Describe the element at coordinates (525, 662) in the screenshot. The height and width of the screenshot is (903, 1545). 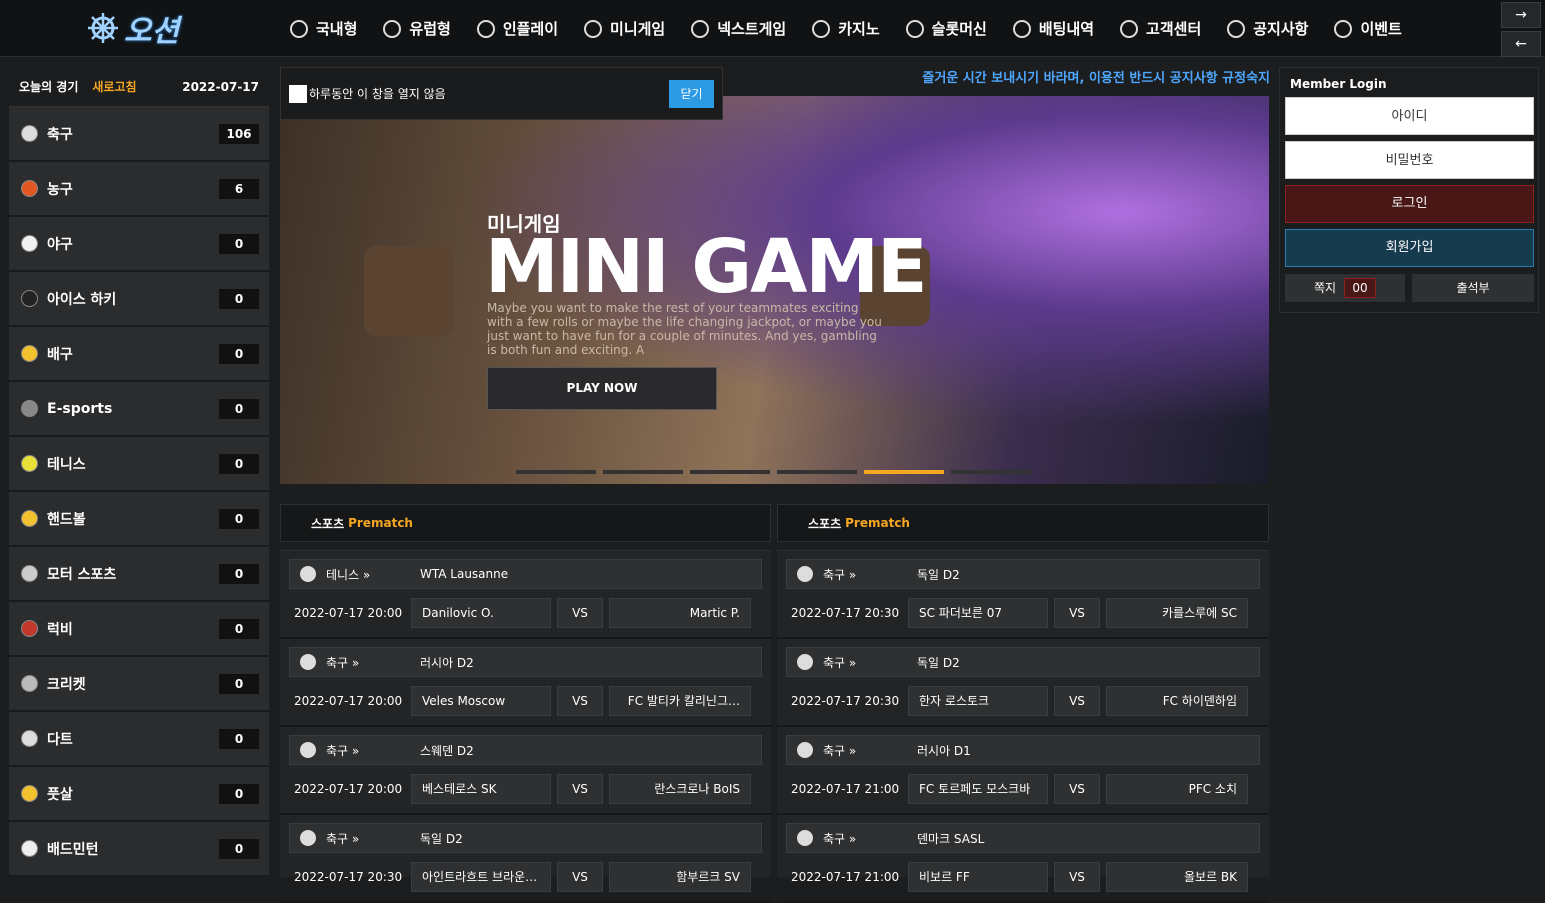
I see `league-bar: 축구 » 러시아 D2` at that location.